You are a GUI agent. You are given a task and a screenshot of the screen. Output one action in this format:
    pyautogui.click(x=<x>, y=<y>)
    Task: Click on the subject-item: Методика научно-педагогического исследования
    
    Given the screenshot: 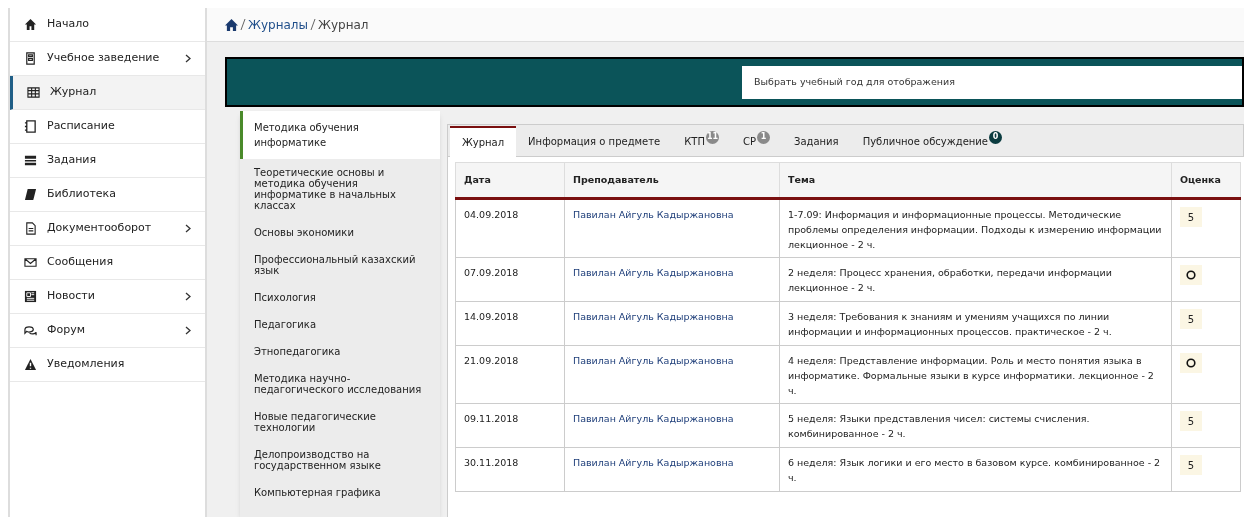 What is the action you would take?
    pyautogui.click(x=340, y=384)
    